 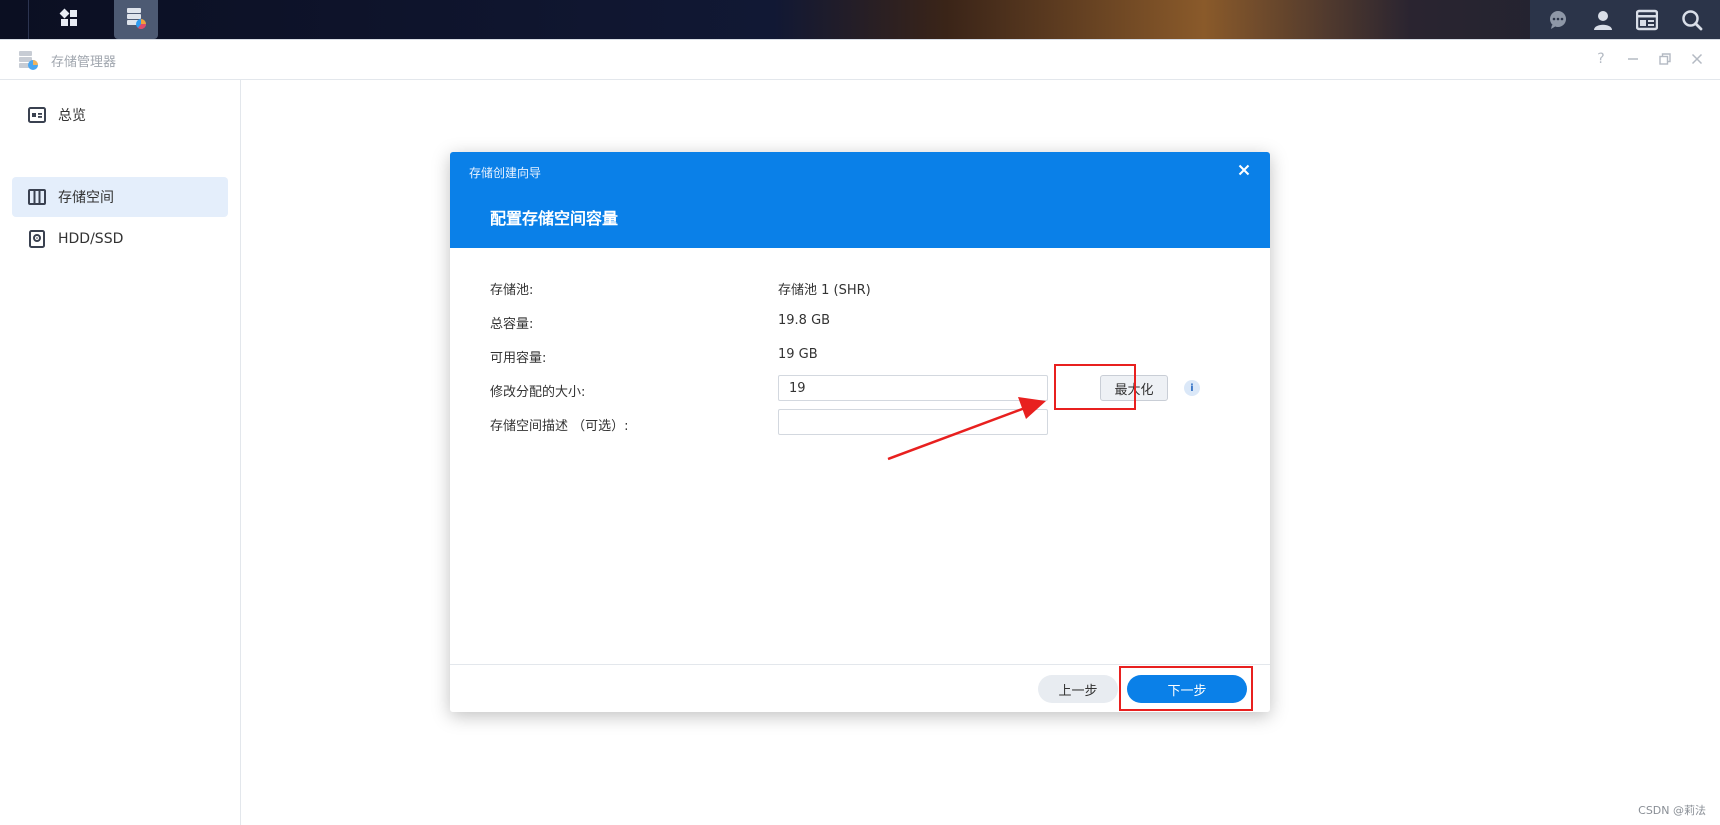 What do you see at coordinates (120, 115) in the screenshot?
I see `sidebar-item-overview: 总览` at bounding box center [120, 115].